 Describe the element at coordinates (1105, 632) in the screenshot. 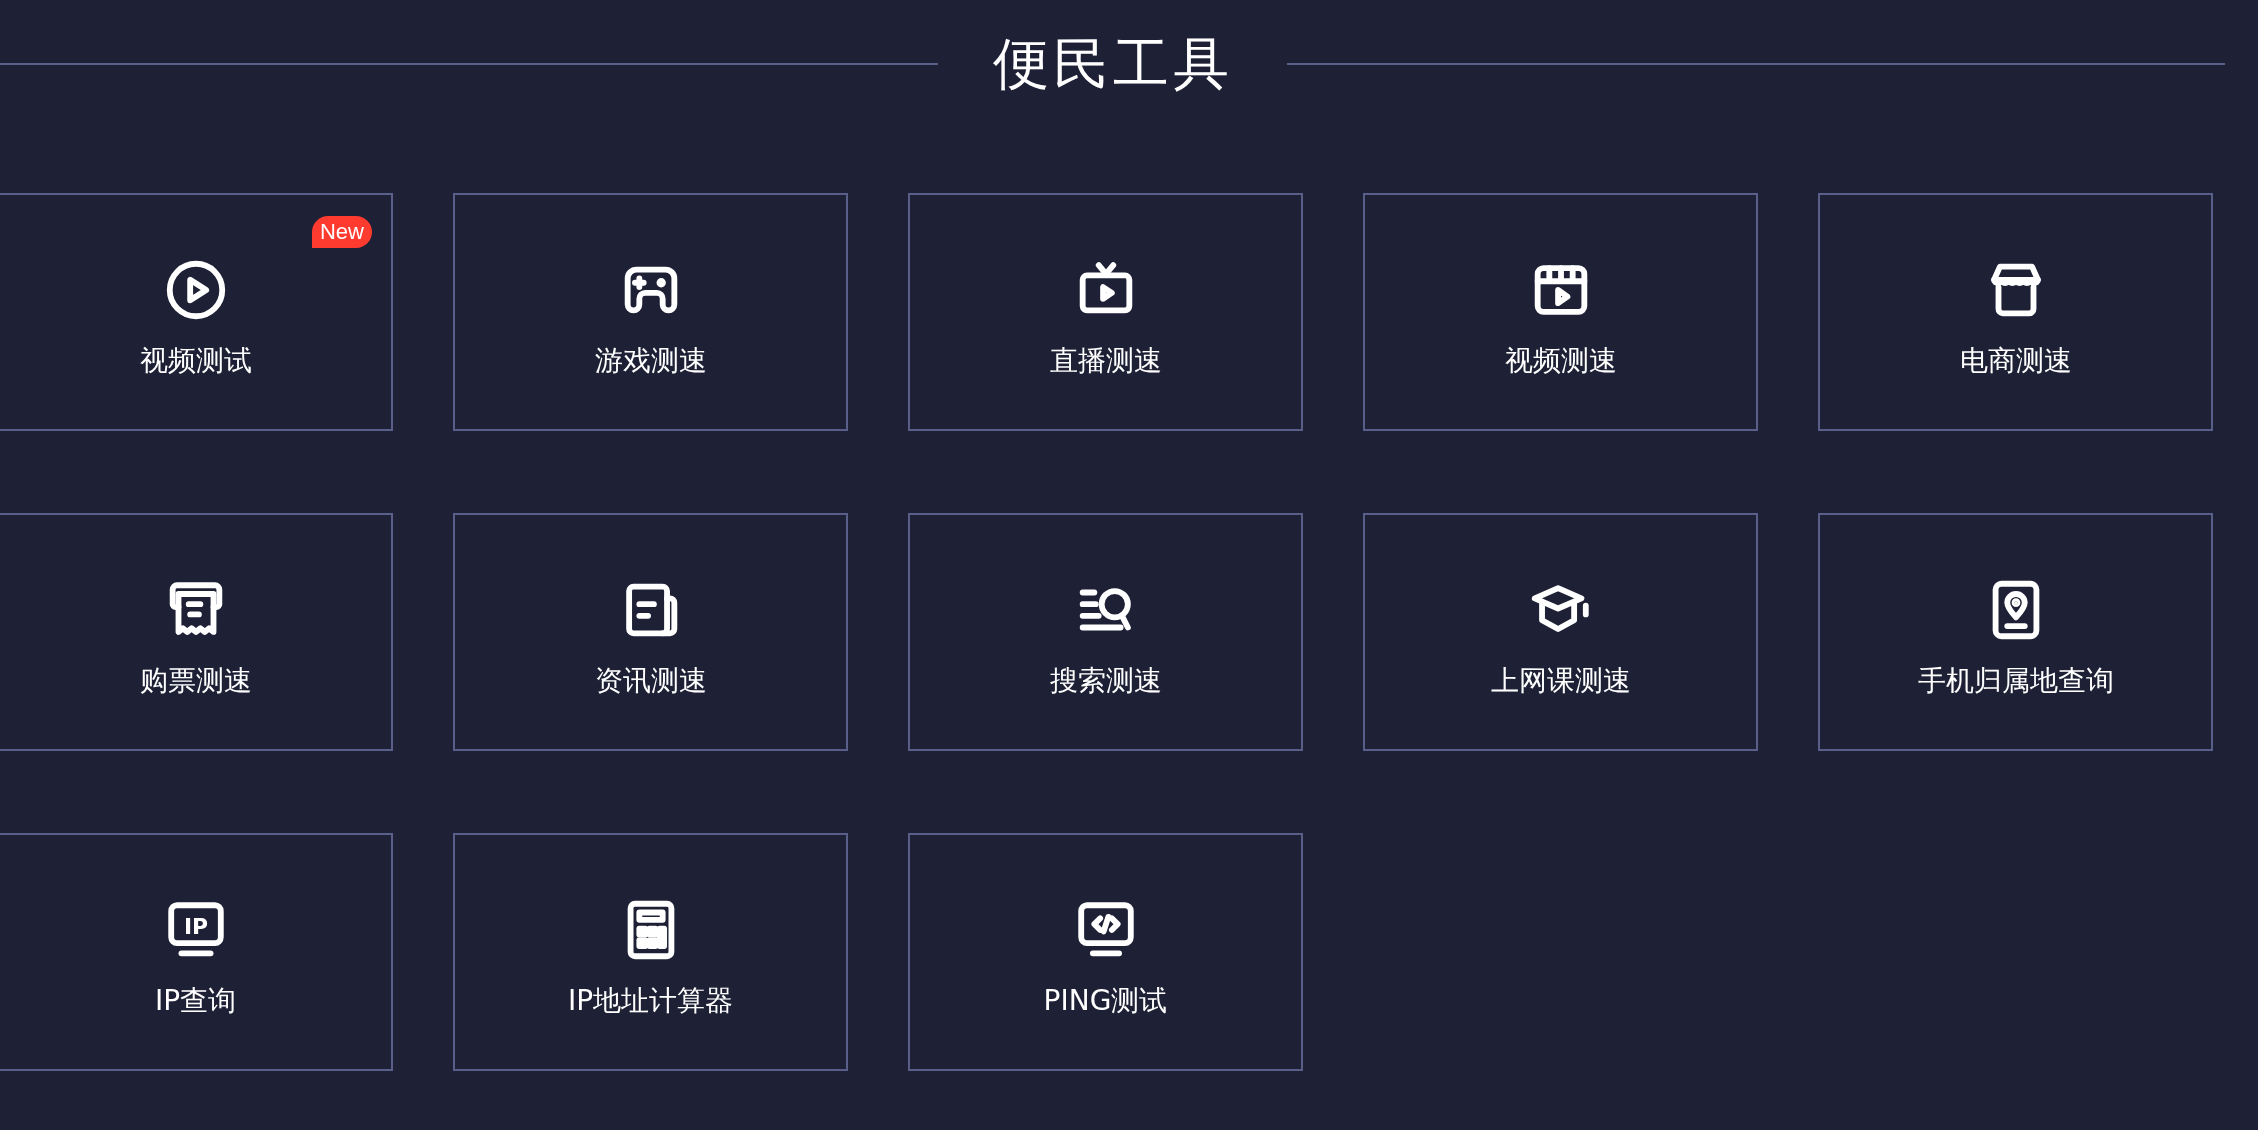

I see `tool-card: 搜索测速` at that location.